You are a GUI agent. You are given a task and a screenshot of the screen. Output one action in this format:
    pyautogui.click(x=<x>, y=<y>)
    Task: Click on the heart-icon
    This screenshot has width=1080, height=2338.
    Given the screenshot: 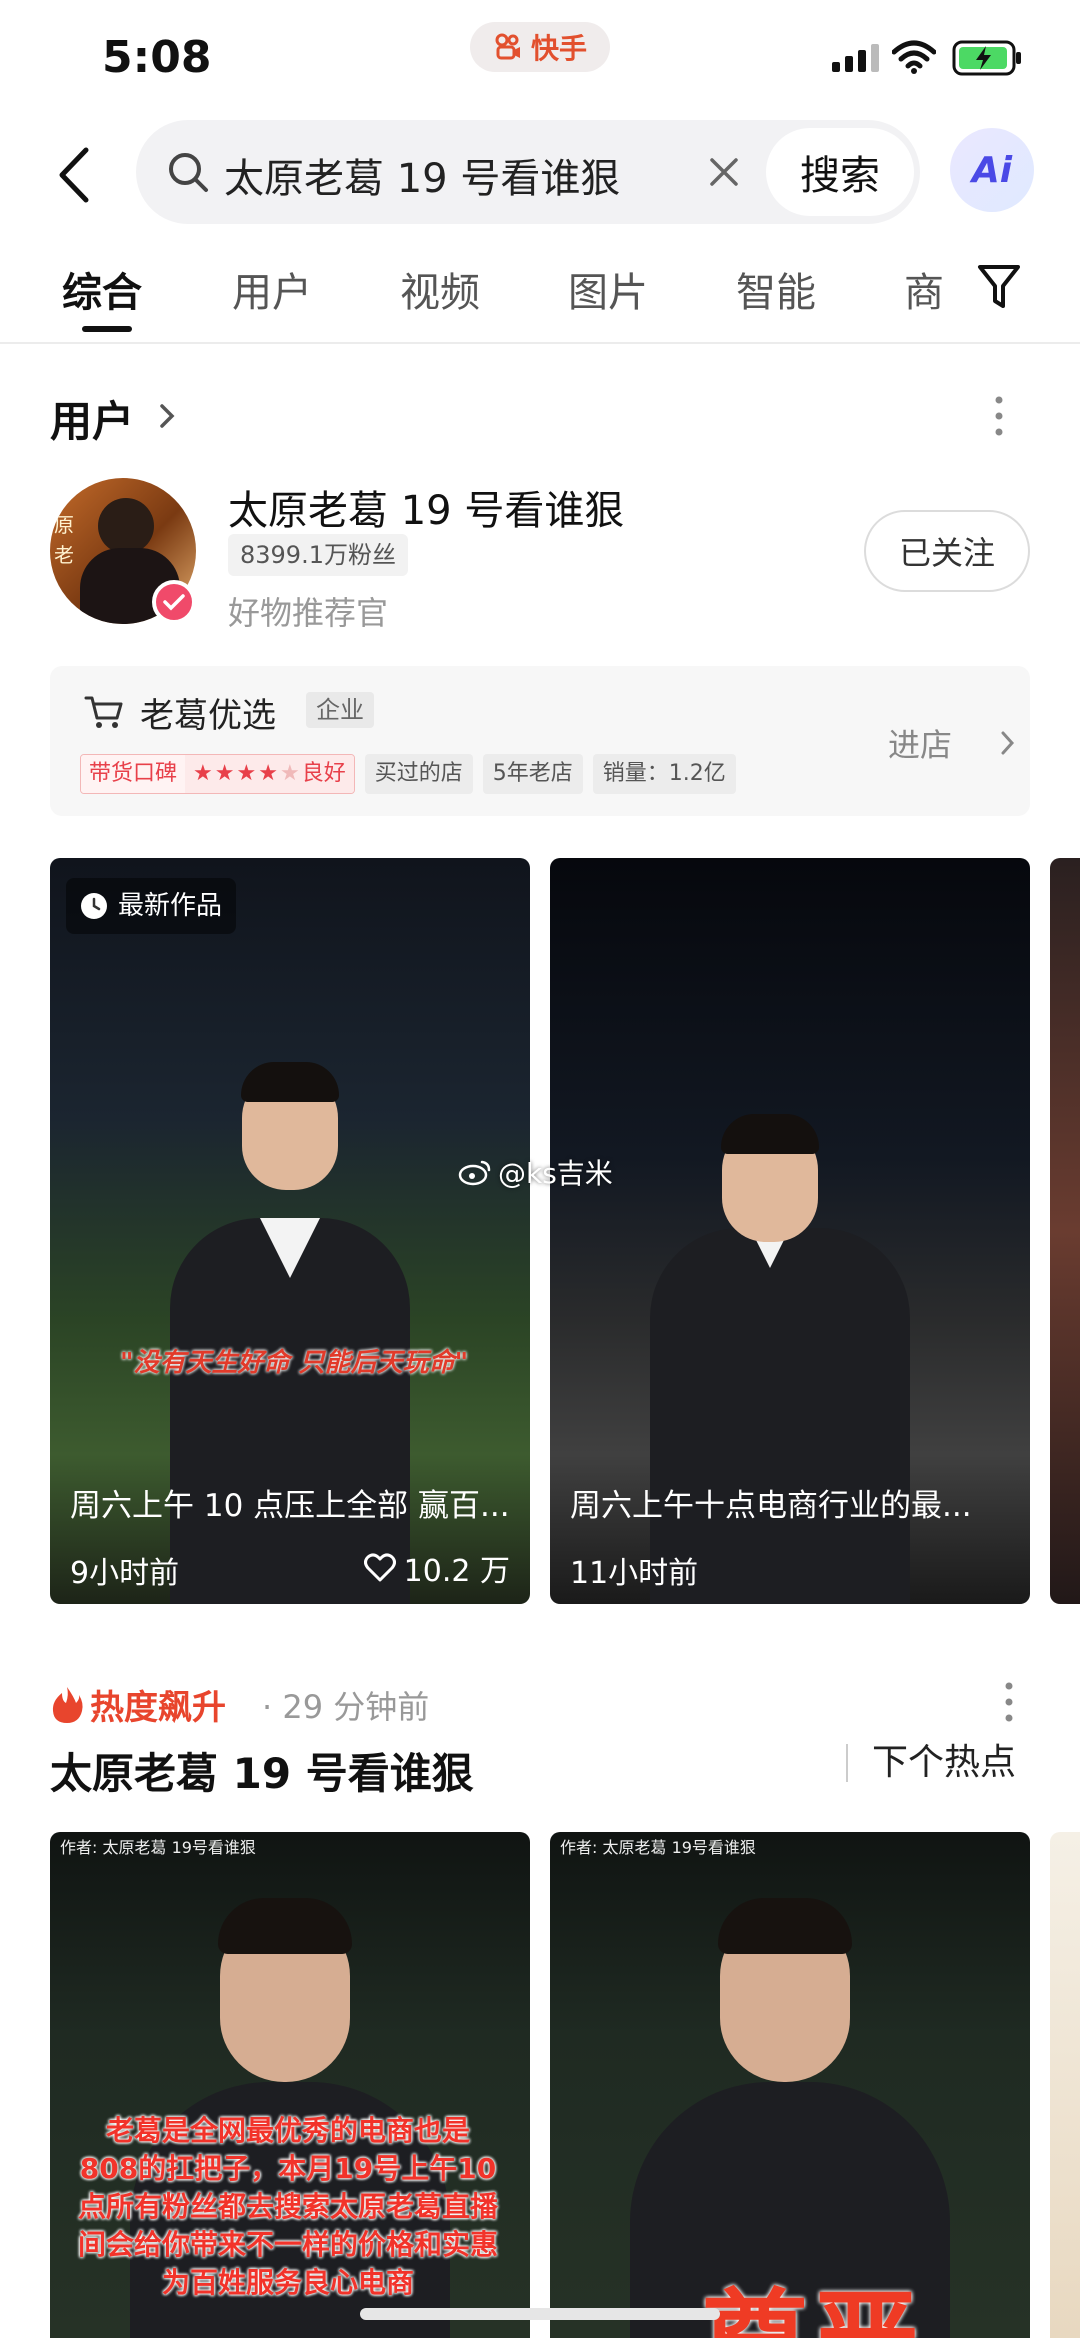 What is the action you would take?
    pyautogui.click(x=379, y=1567)
    